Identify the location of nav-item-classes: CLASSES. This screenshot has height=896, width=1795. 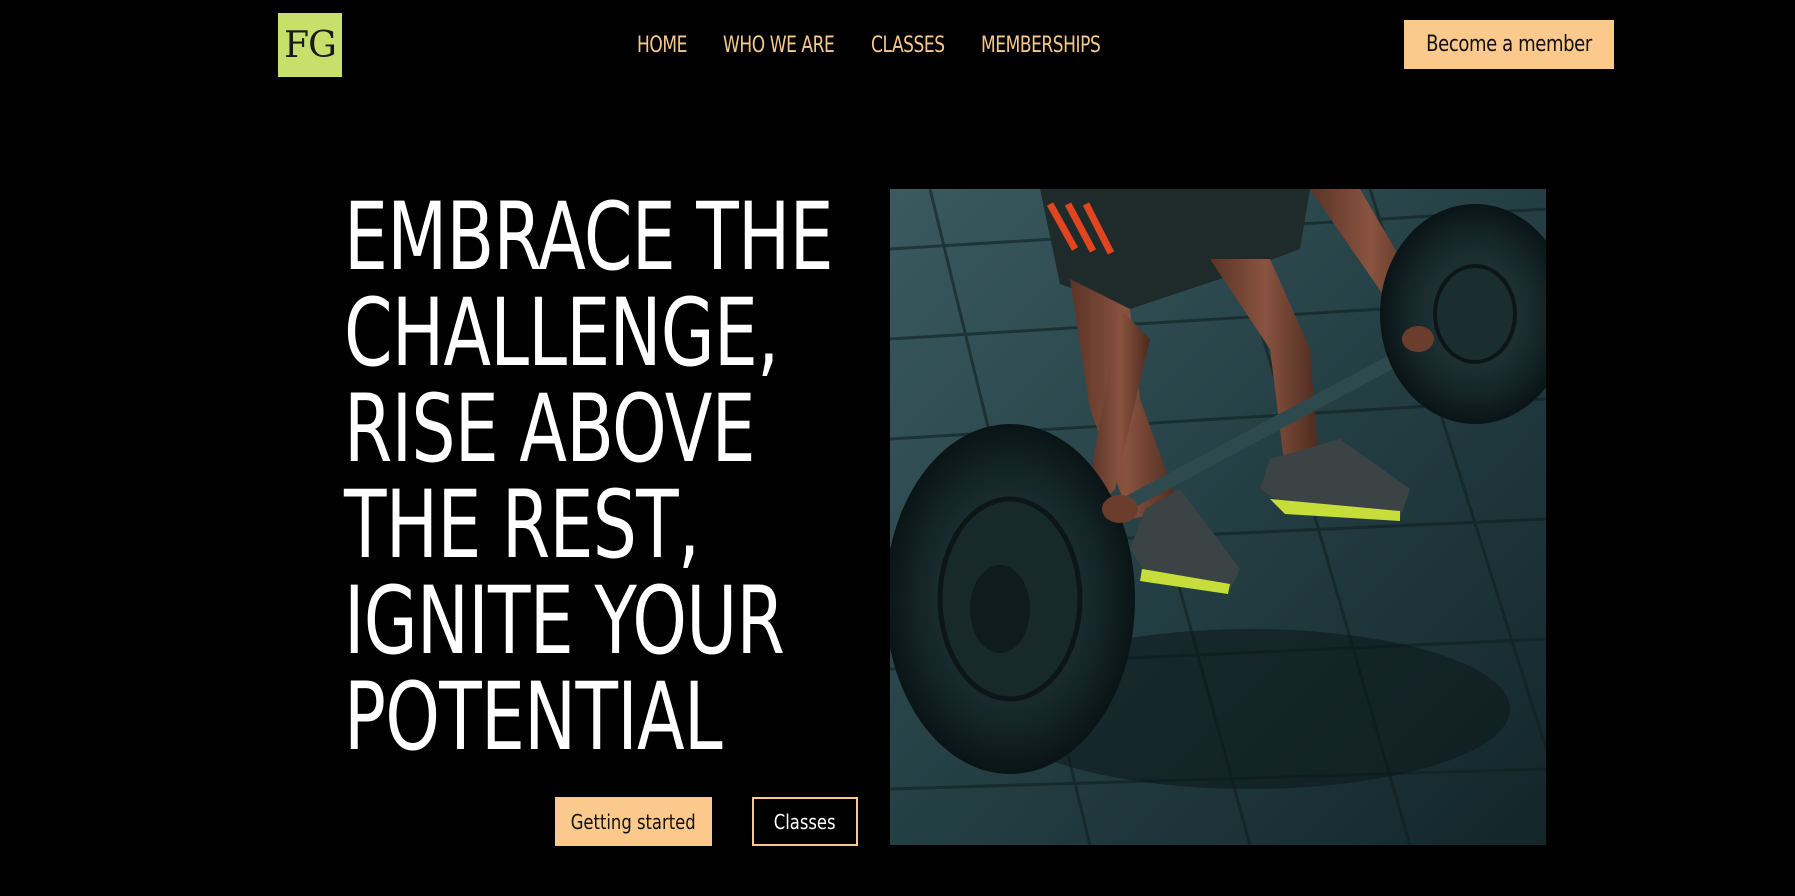
(908, 46).